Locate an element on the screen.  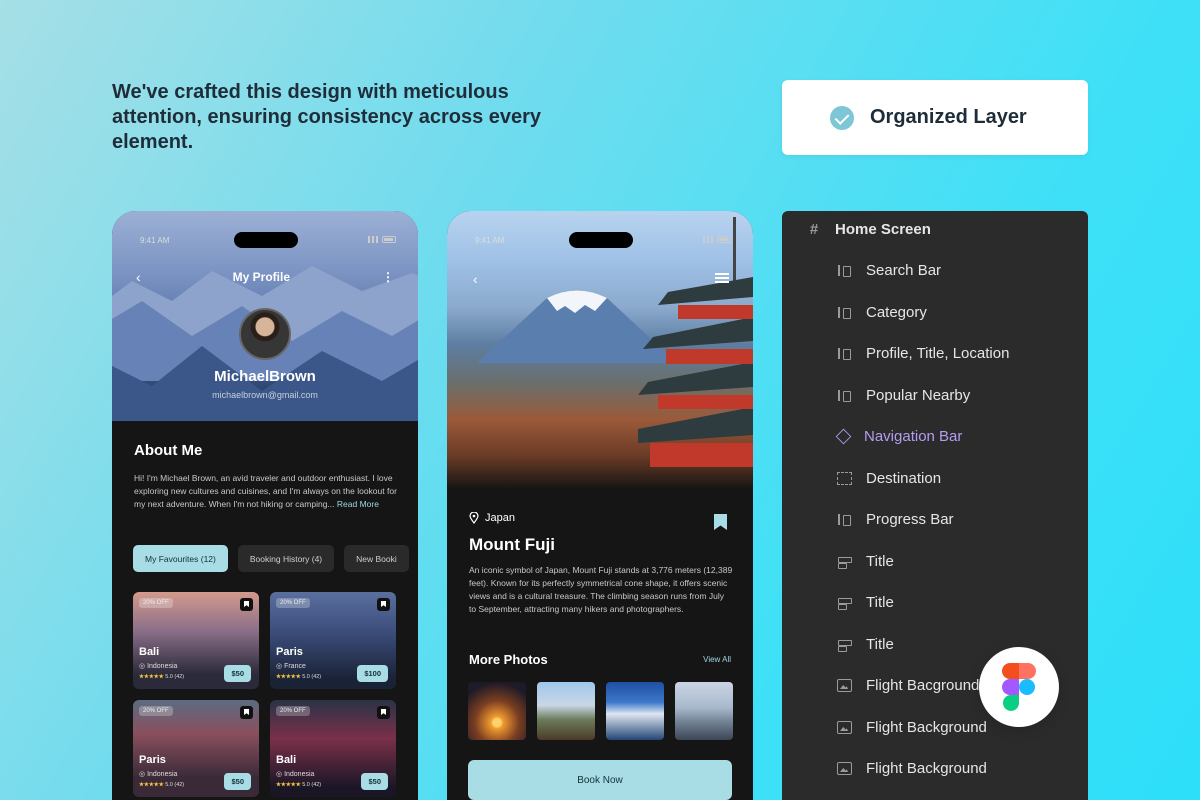
layer-item: Category is located at coordinates (882, 312).